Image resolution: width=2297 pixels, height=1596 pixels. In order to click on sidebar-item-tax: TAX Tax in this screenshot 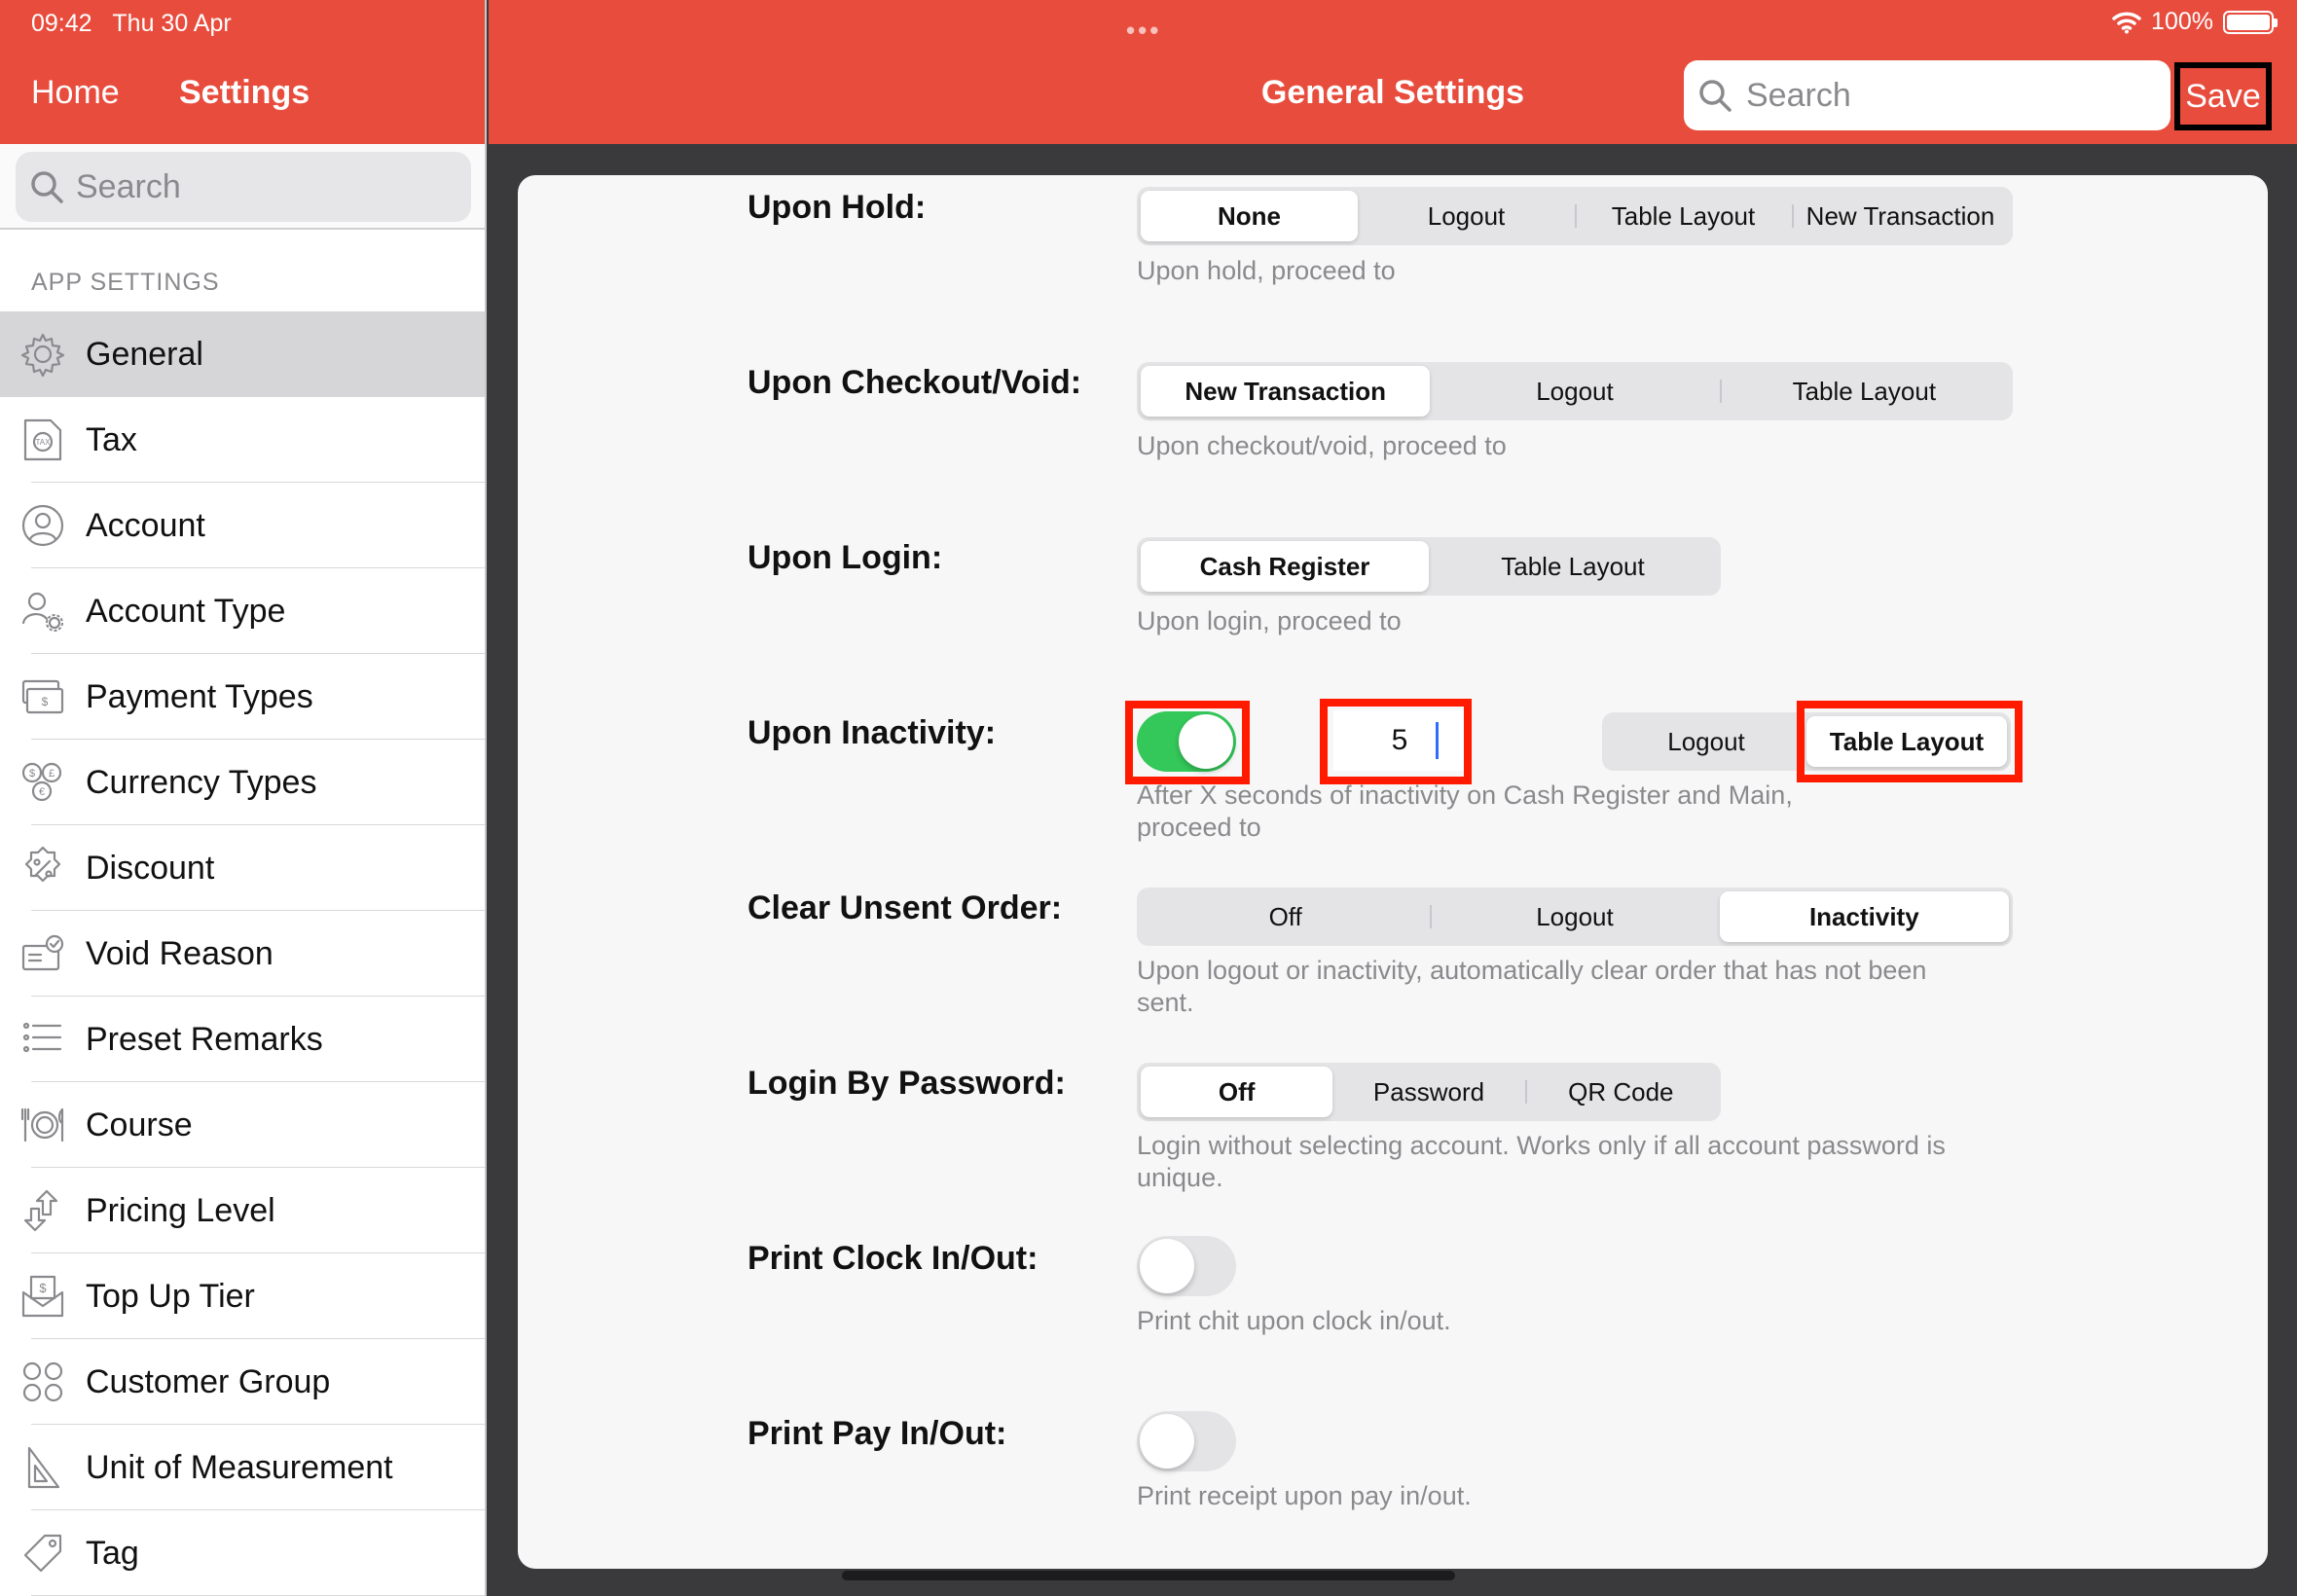, I will do `click(242, 440)`.